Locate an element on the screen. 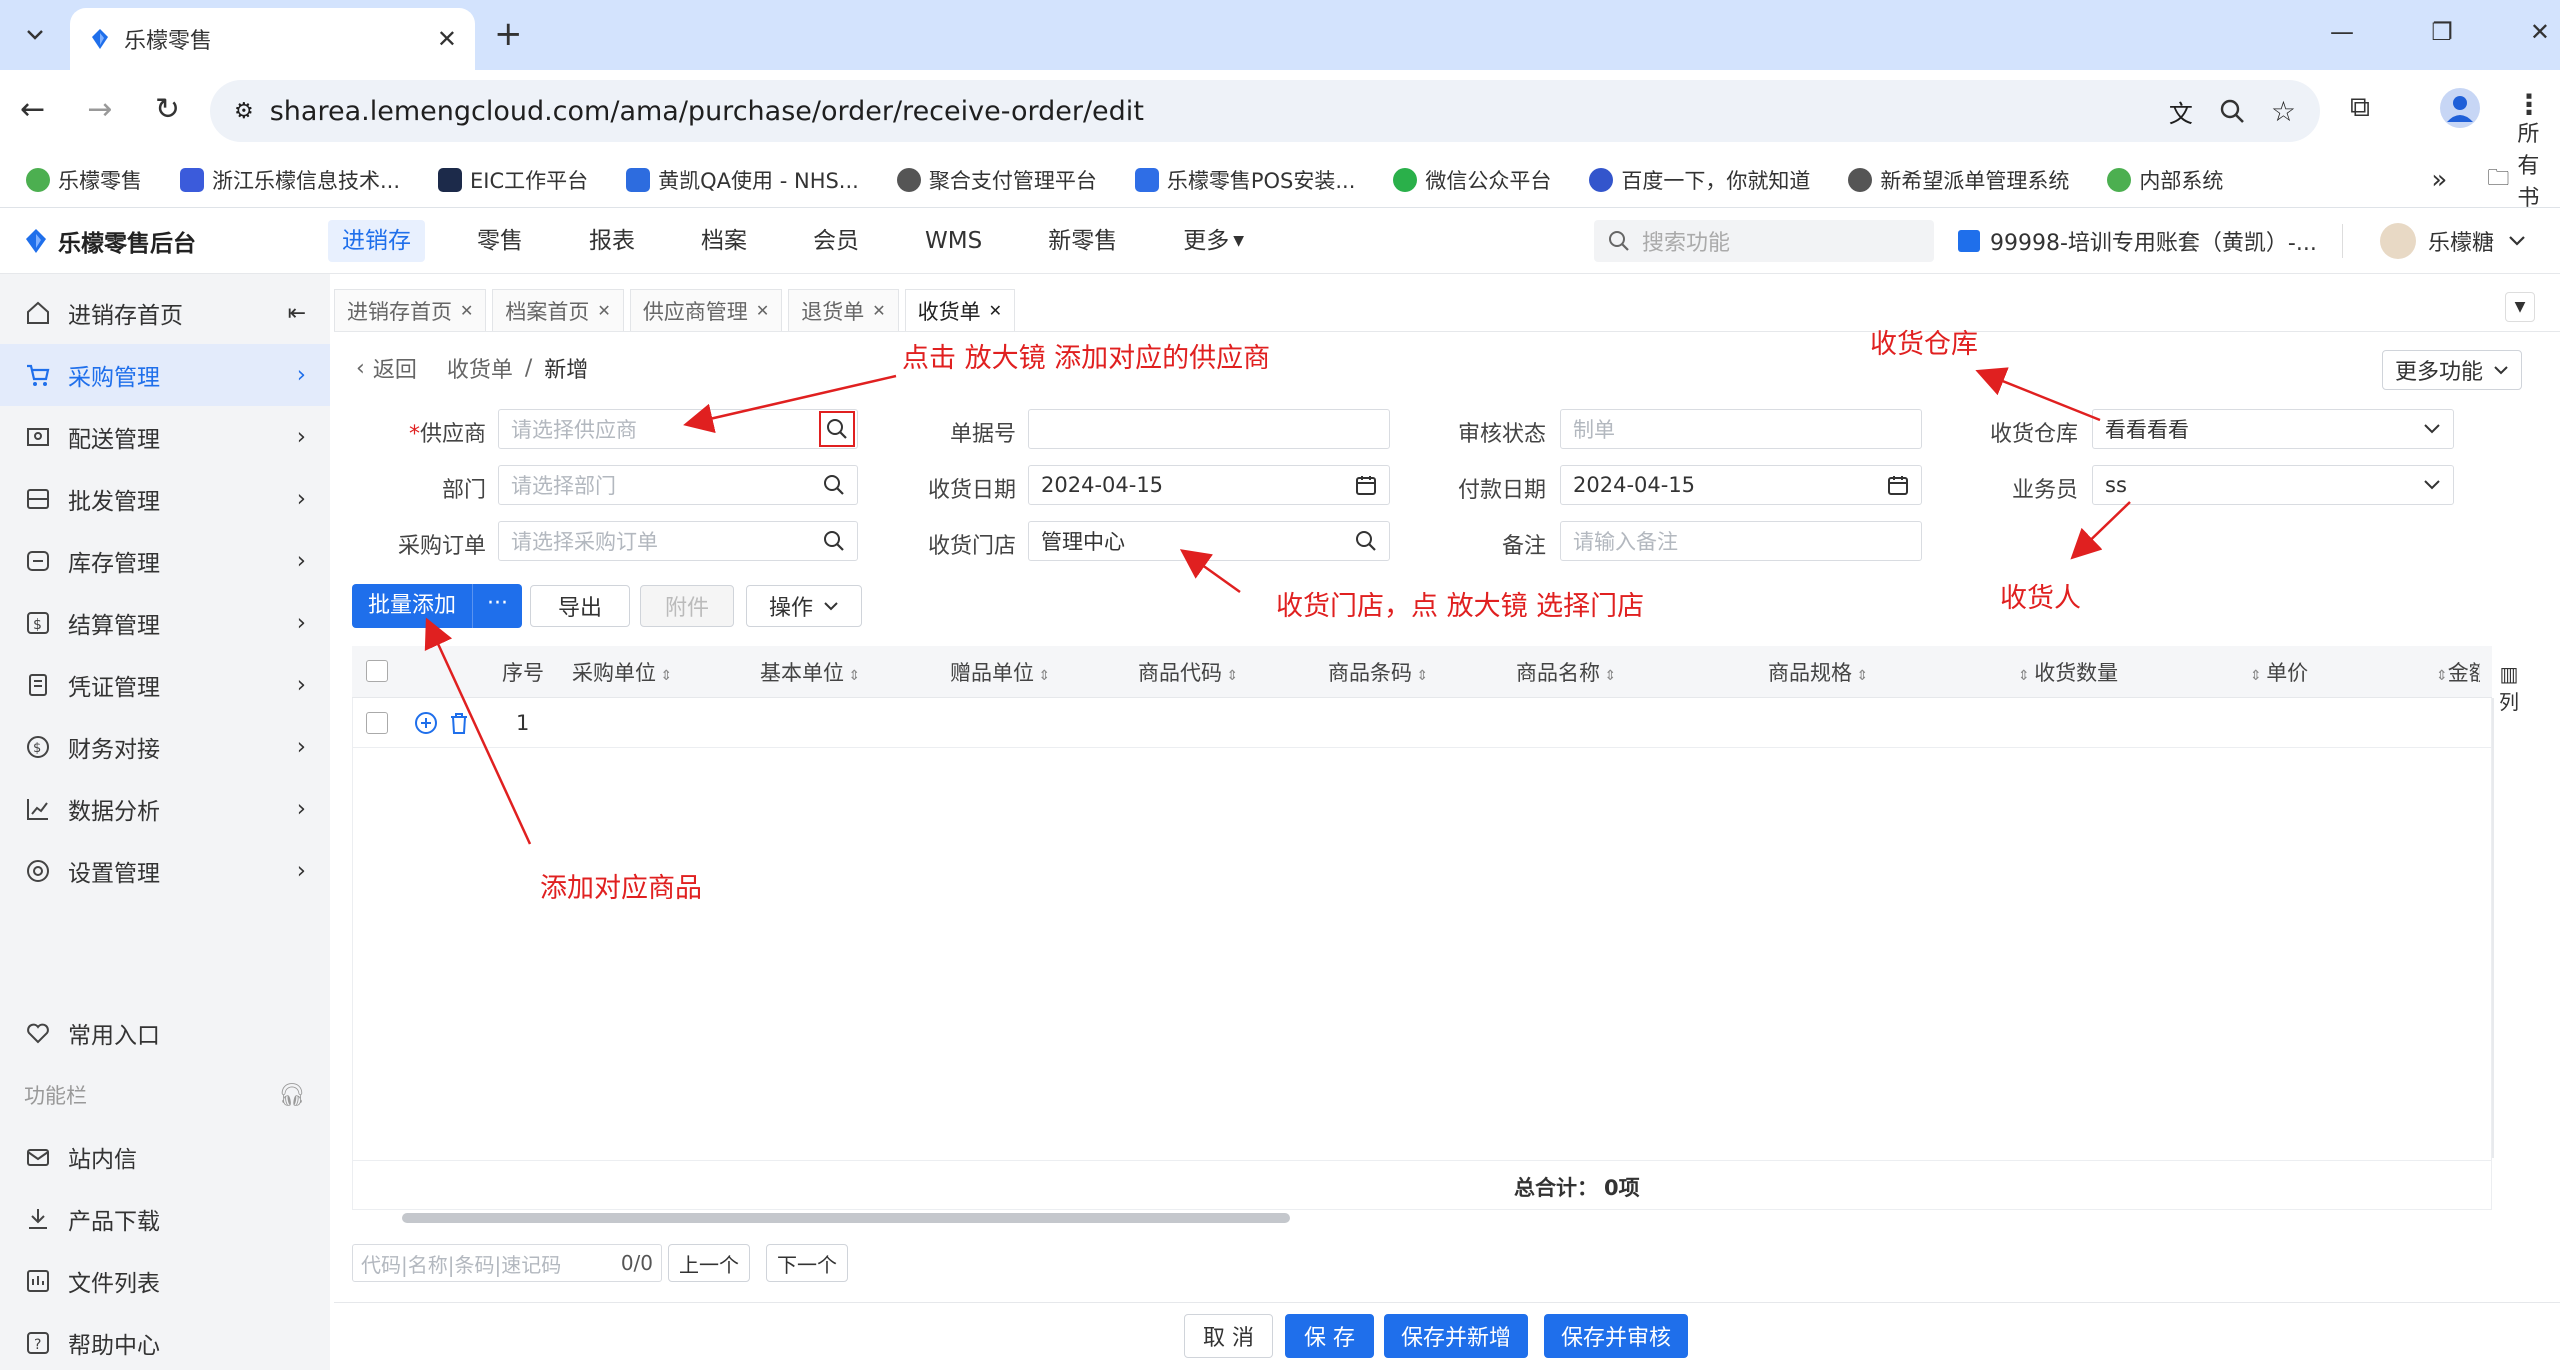 The width and height of the screenshot is (2560, 1370). annotation-receiver: 收货人 is located at coordinates (2040, 598).